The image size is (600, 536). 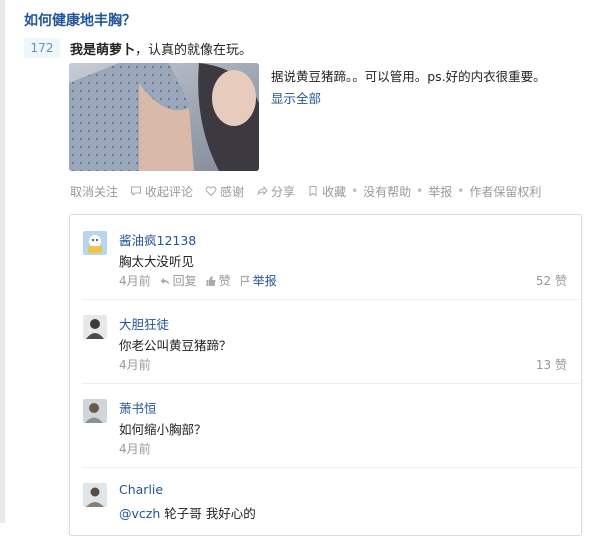 What do you see at coordinates (157, 239) in the screenshot?
I see `comment-author: 酱油疯12138` at bounding box center [157, 239].